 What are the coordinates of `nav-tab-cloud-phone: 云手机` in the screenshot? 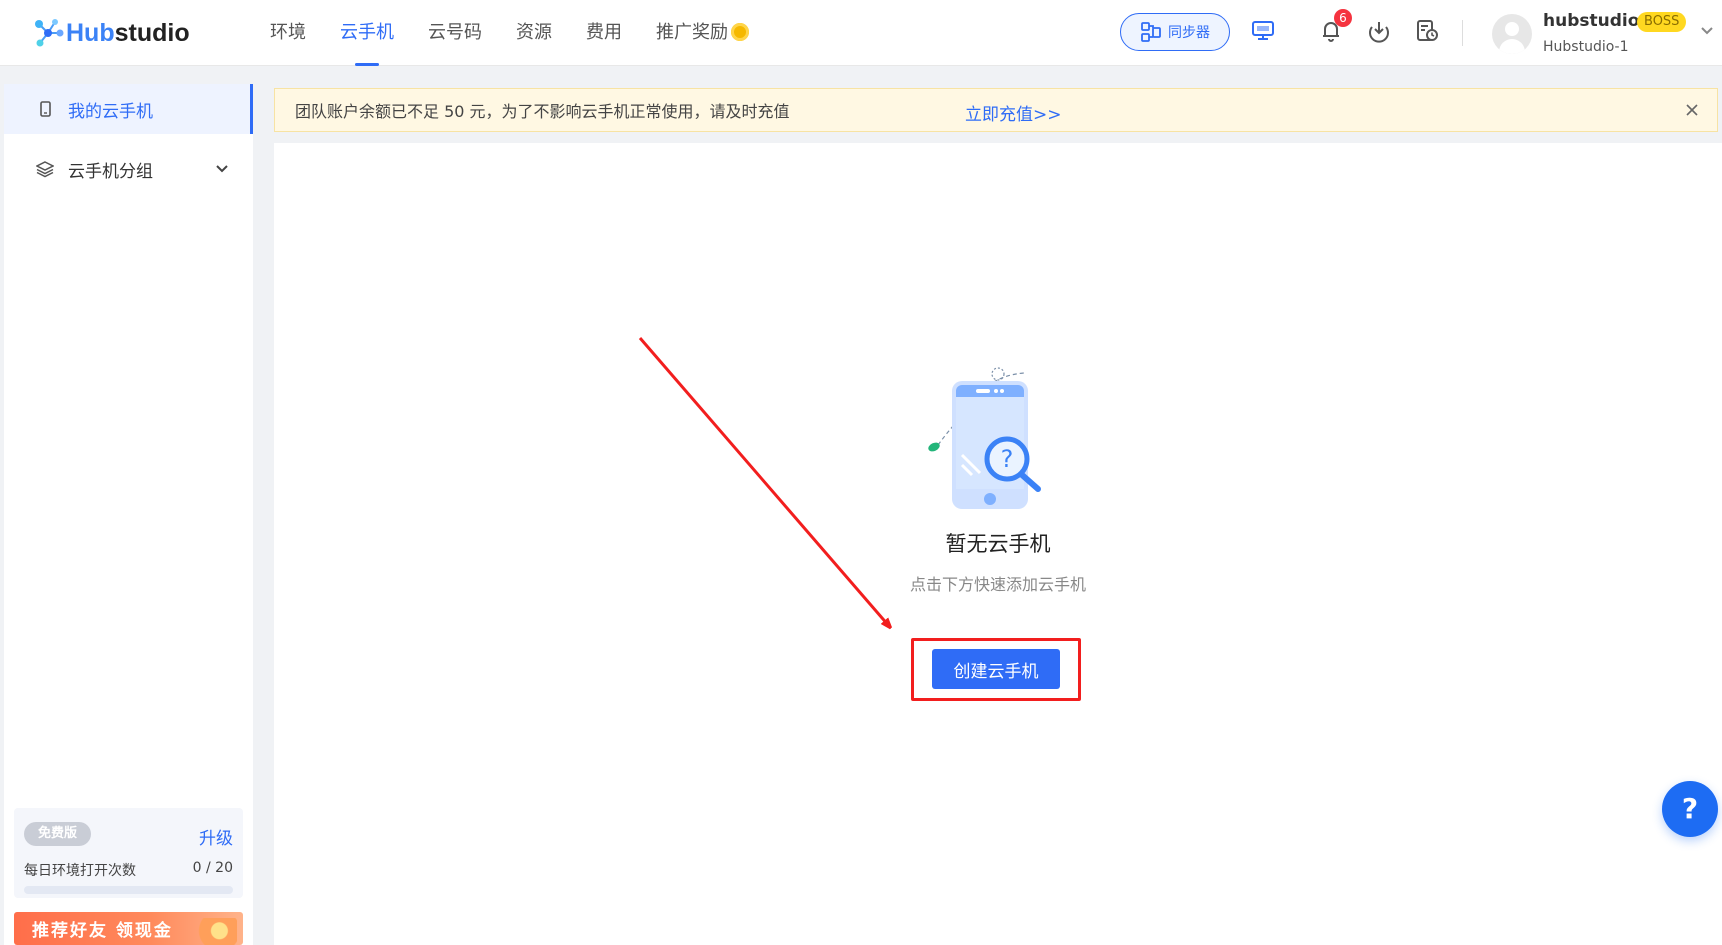 It's located at (367, 33).